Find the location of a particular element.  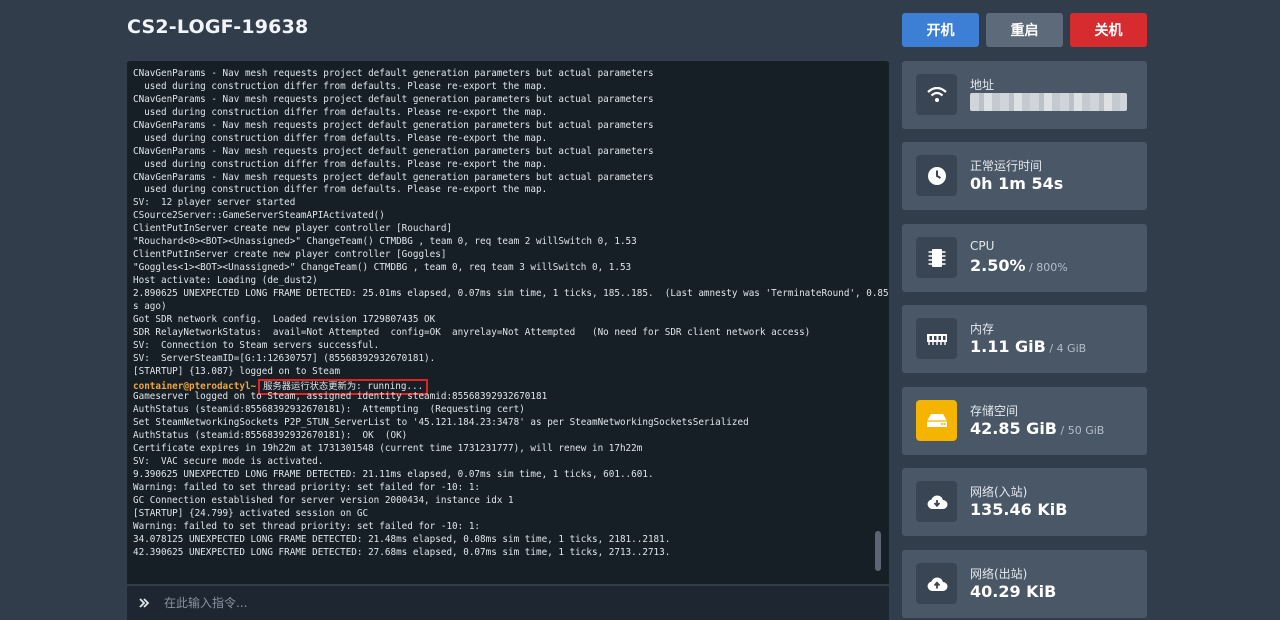

stat-card-uptime: 正常运行时间 0h 1m 54s is located at coordinates (1024, 176).